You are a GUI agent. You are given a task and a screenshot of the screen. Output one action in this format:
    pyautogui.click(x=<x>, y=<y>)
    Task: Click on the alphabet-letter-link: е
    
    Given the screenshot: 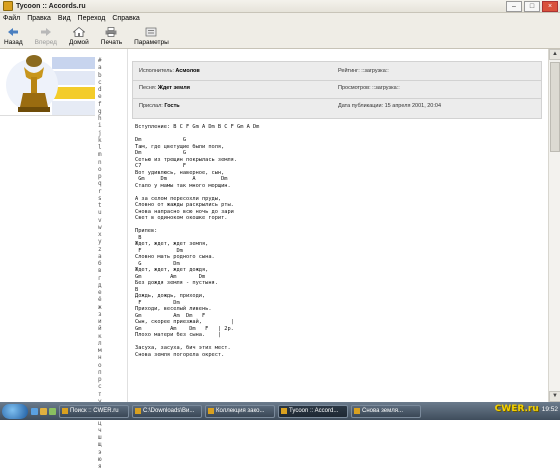 What is the action you would take?
    pyautogui.click(x=100, y=292)
    